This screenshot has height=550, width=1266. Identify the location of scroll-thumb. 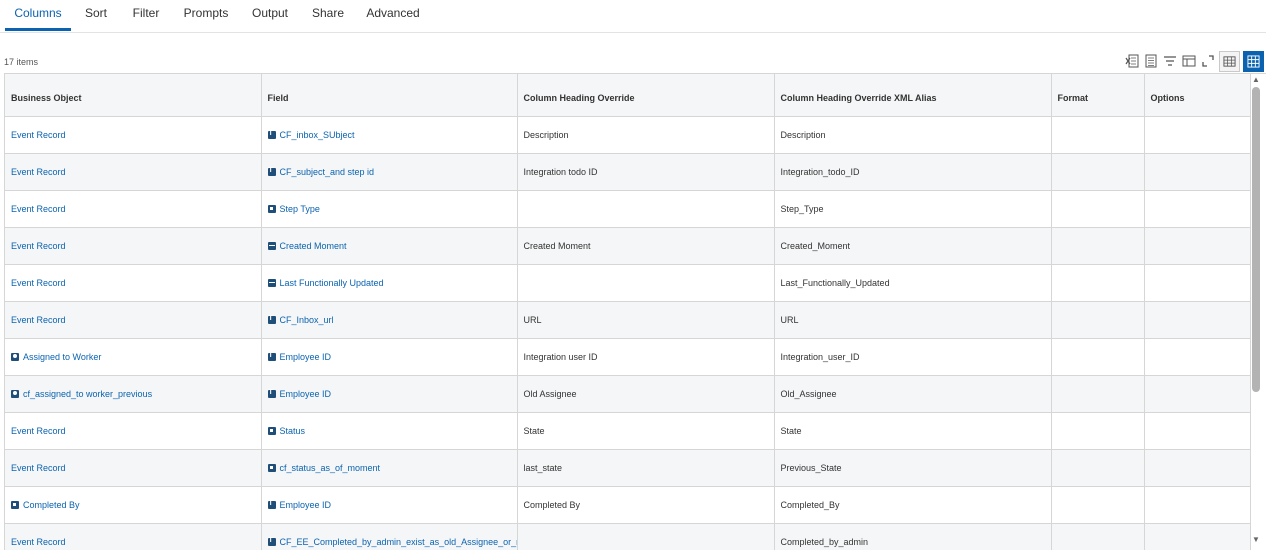
(1256, 239).